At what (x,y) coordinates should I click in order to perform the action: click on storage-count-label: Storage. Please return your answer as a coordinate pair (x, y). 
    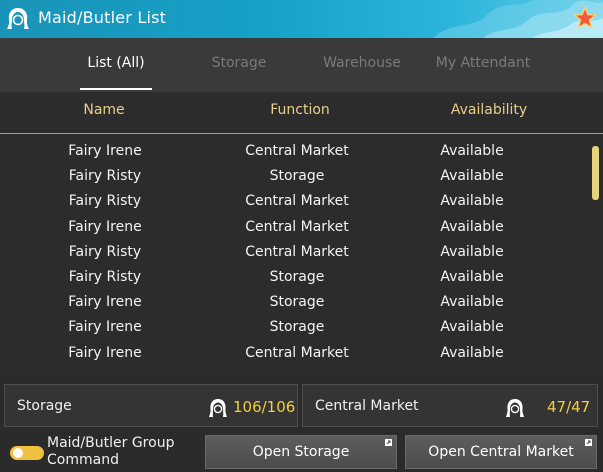
    Looking at the image, I should click on (44, 406).